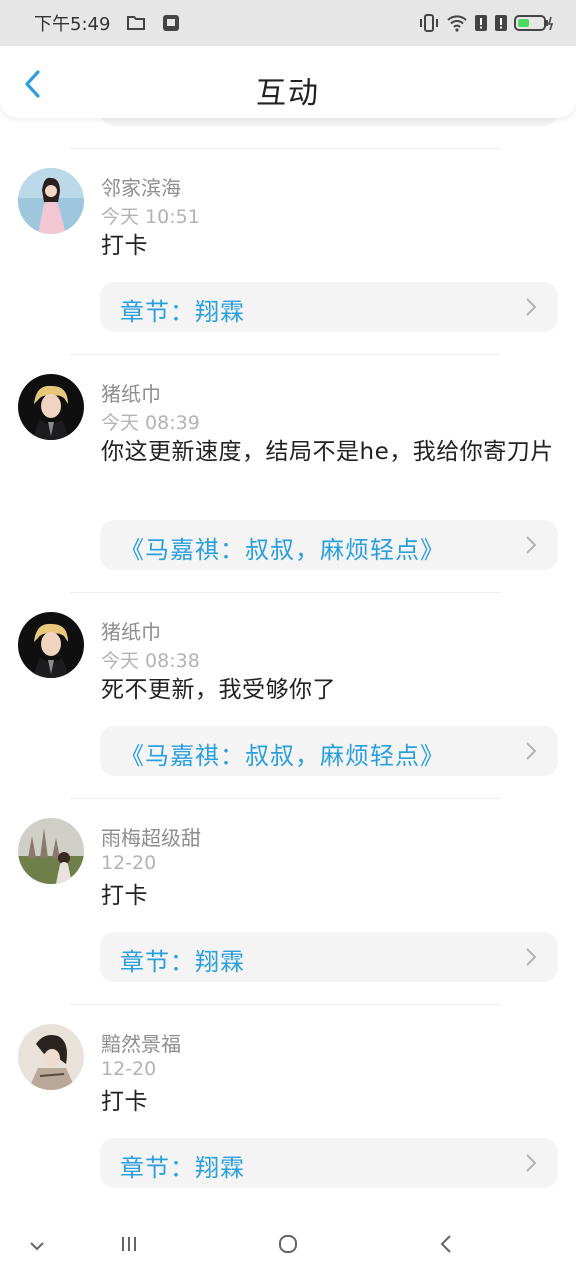 The height and width of the screenshot is (1280, 576). I want to click on chevron-down-icon, so click(37, 1246).